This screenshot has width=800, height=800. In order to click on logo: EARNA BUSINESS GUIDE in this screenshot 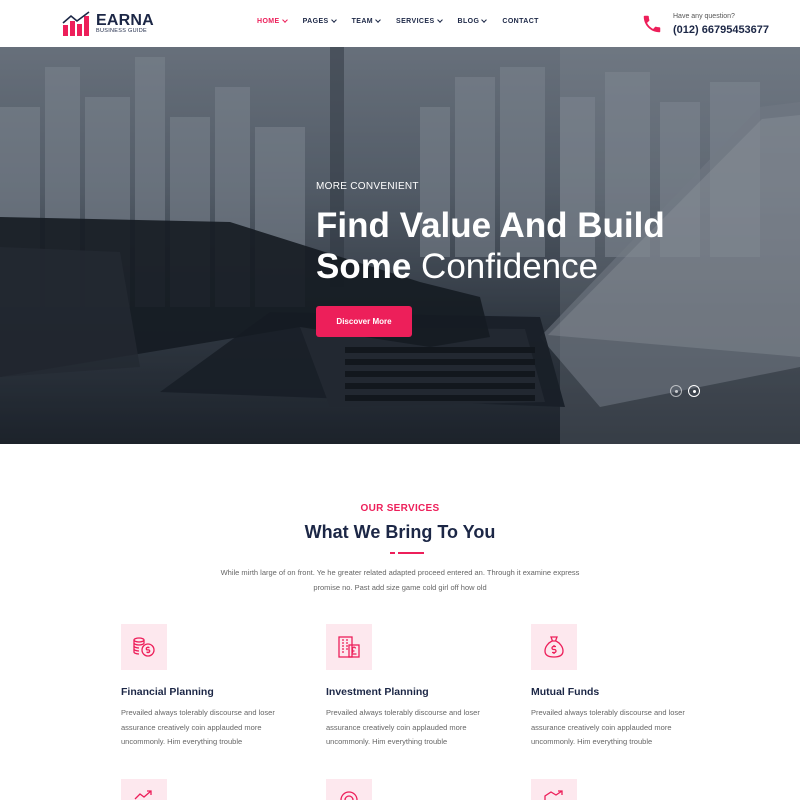, I will do `click(108, 24)`.